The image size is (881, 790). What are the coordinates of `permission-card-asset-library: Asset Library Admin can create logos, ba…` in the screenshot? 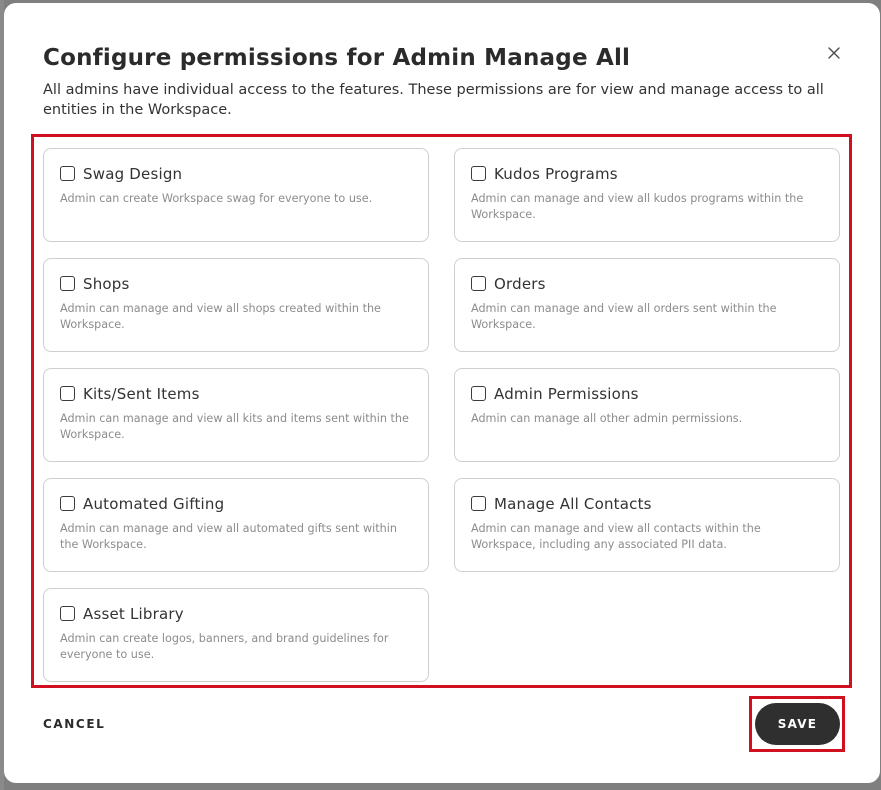 It's located at (236, 635).